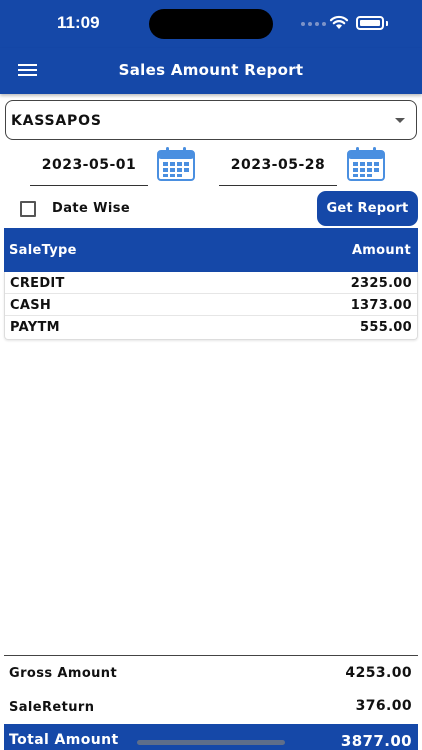 The height and width of the screenshot is (750, 422). What do you see at coordinates (381, 250) in the screenshot?
I see `column-header-amount: Amount` at bounding box center [381, 250].